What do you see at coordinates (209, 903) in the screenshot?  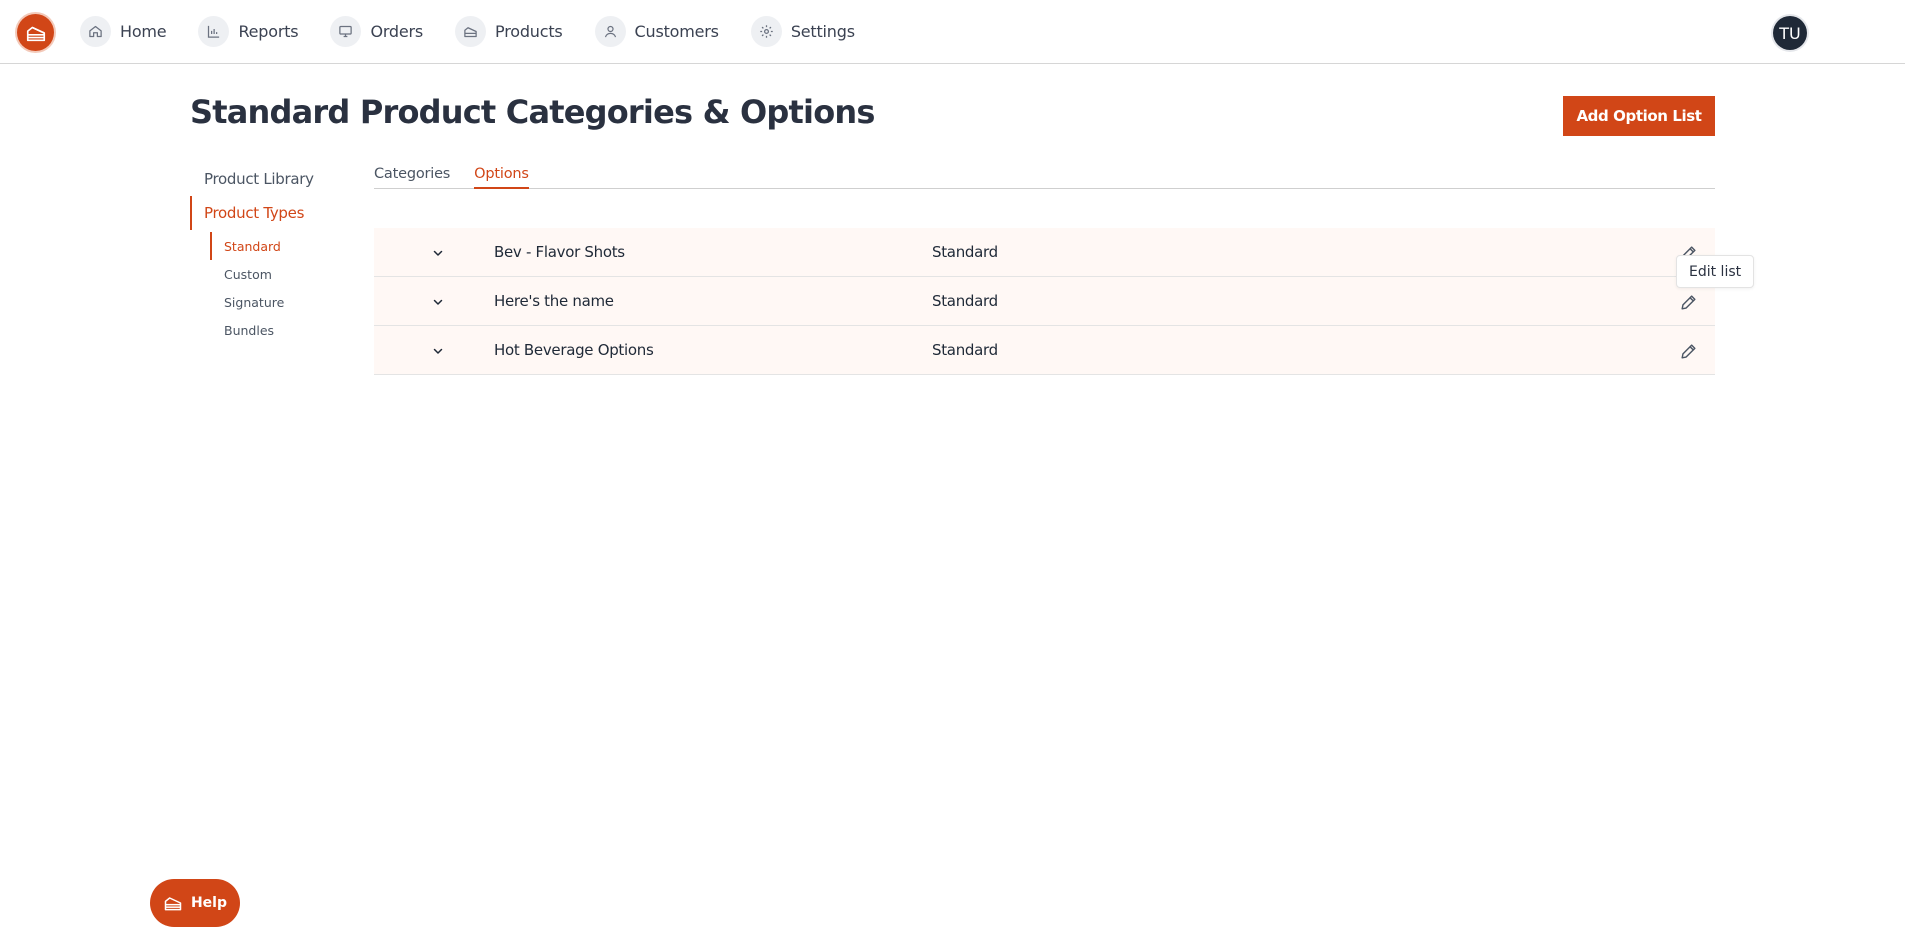 I see `help-label: Help` at bounding box center [209, 903].